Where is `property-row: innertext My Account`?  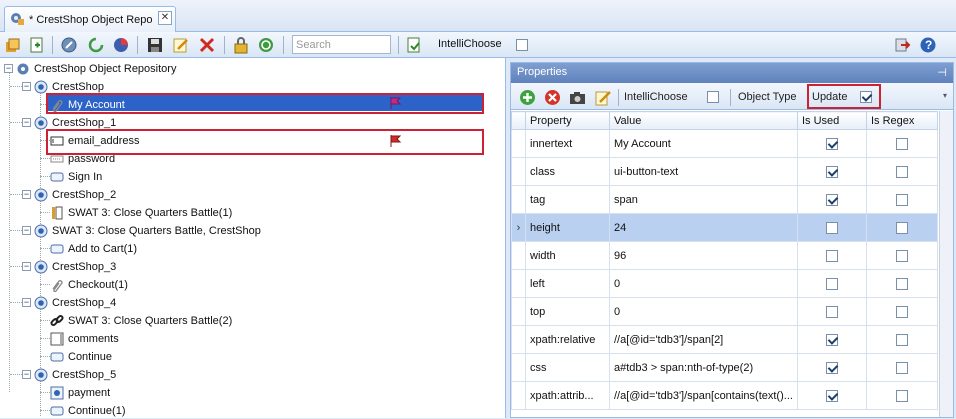
property-row: innertext My Account is located at coordinates (724, 143).